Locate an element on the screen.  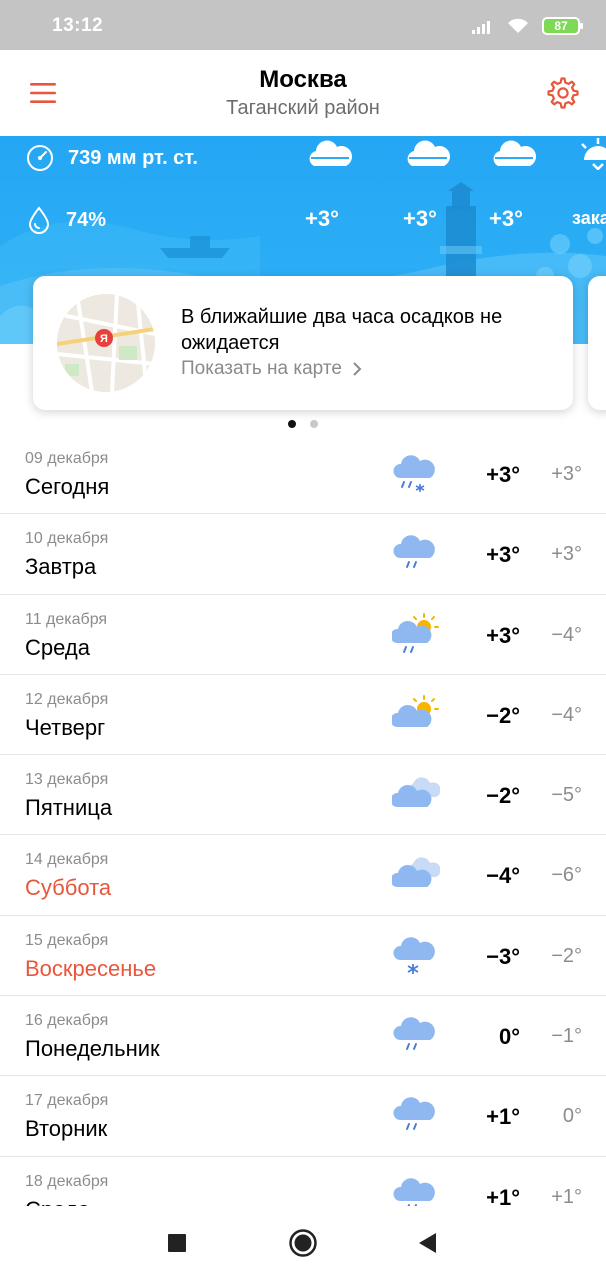
forecast-day: Понедельник is located at coordinates (92, 1049).